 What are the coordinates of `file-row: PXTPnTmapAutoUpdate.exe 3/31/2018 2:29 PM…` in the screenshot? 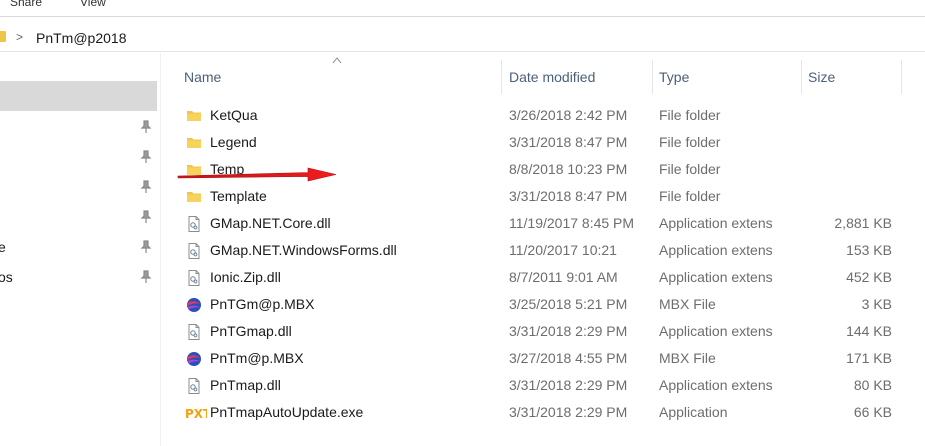 It's located at (541, 412).